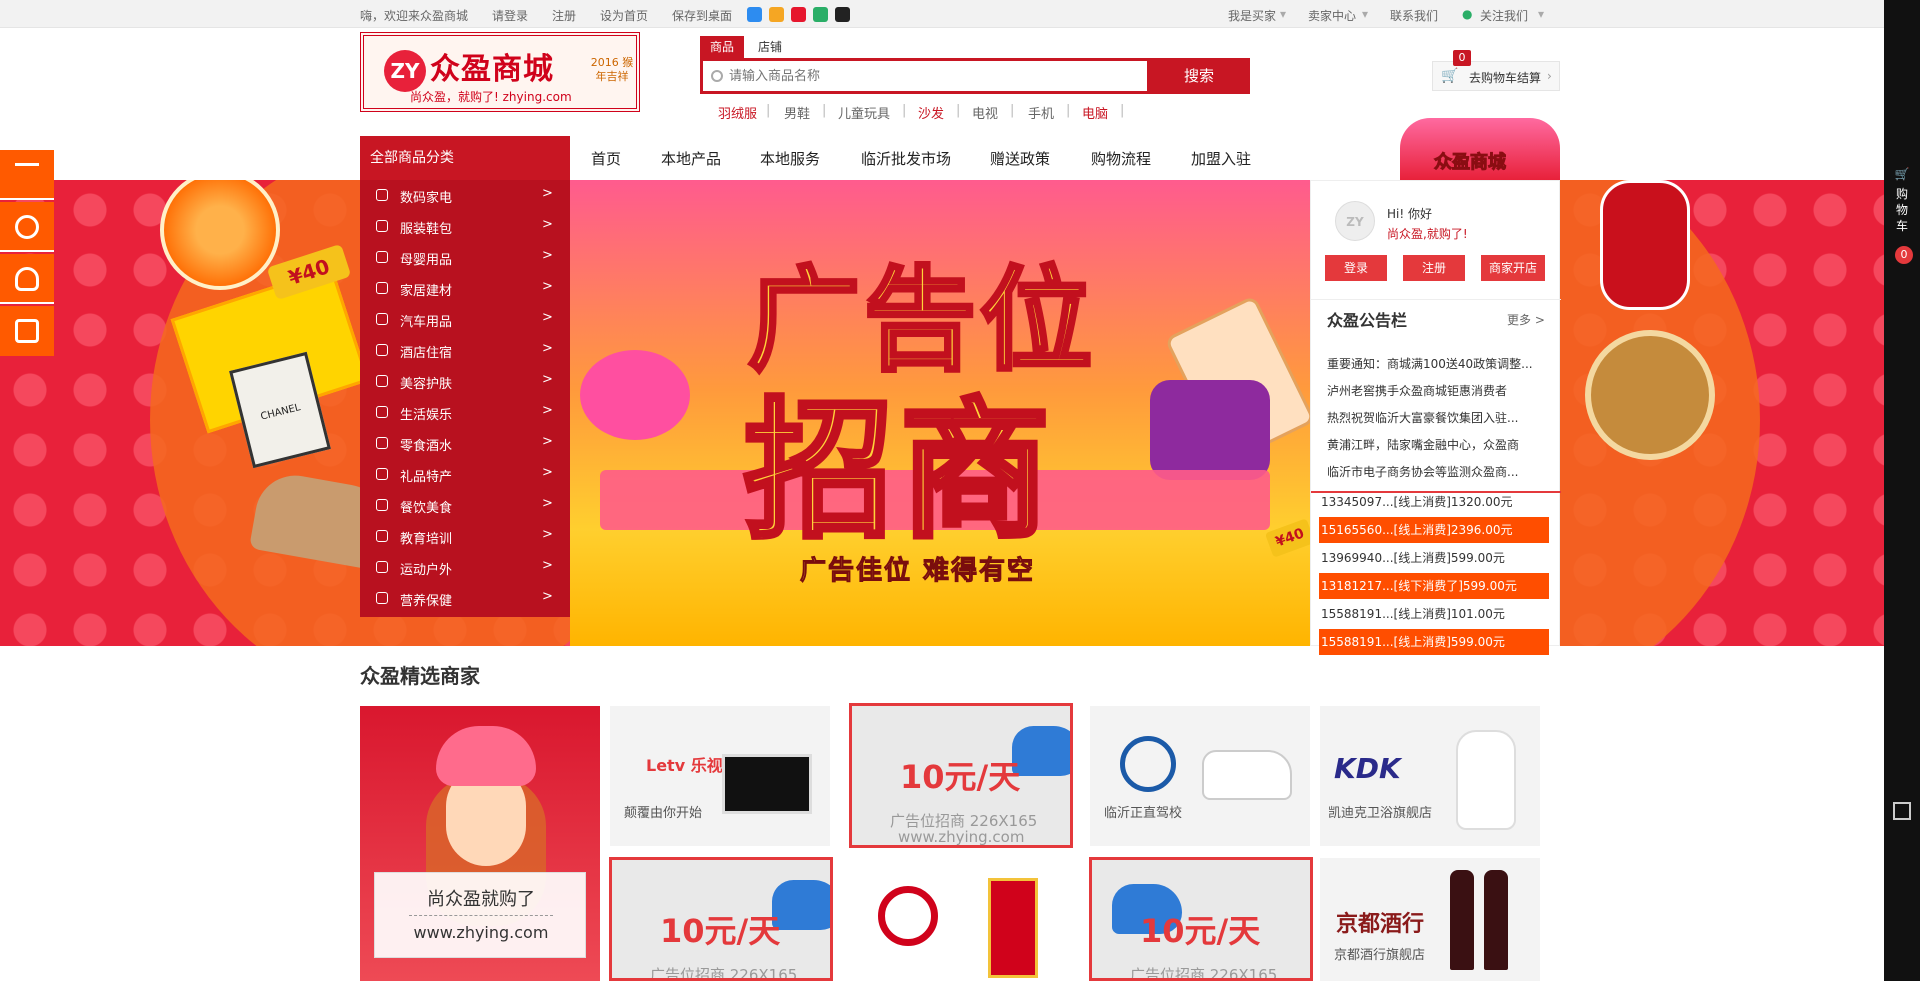  Describe the element at coordinates (1902, 202) in the screenshot. I see `sidebar-cart-button: 🛒 购物车` at that location.